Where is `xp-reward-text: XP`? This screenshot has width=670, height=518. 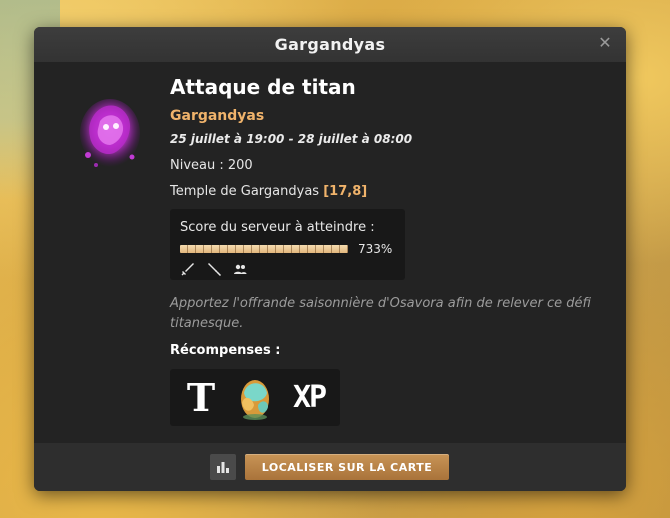 xp-reward-text: XP is located at coordinates (309, 397).